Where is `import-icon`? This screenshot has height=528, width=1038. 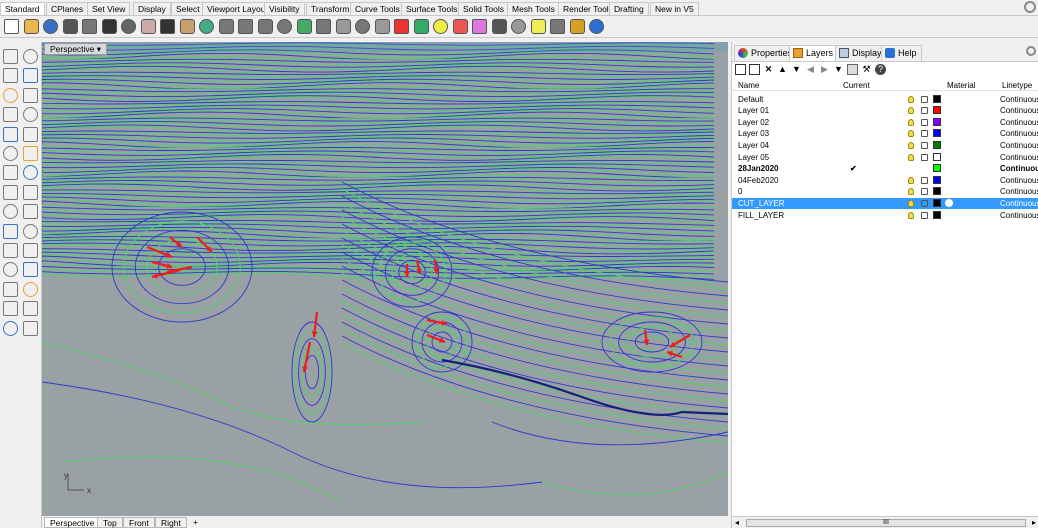
import-icon is located at coordinates (89, 26).